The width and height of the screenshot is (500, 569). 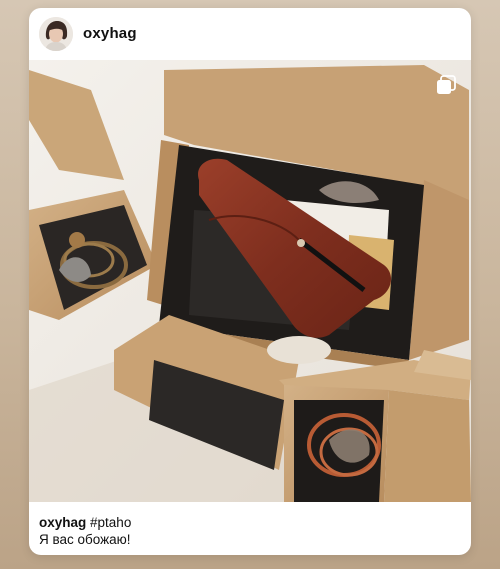 What do you see at coordinates (446, 84) in the screenshot?
I see `multiple-photos-icon` at bounding box center [446, 84].